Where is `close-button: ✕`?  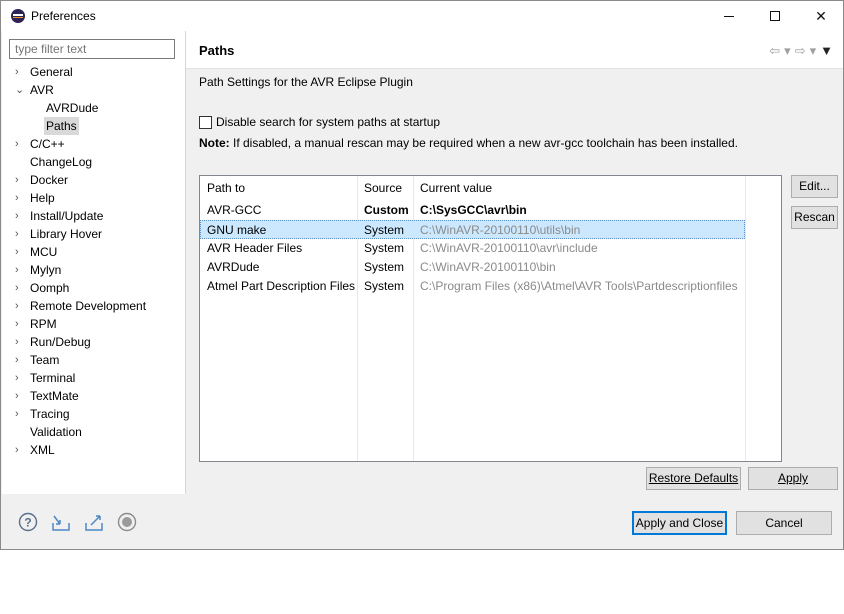
close-button: ✕ is located at coordinates (821, 16).